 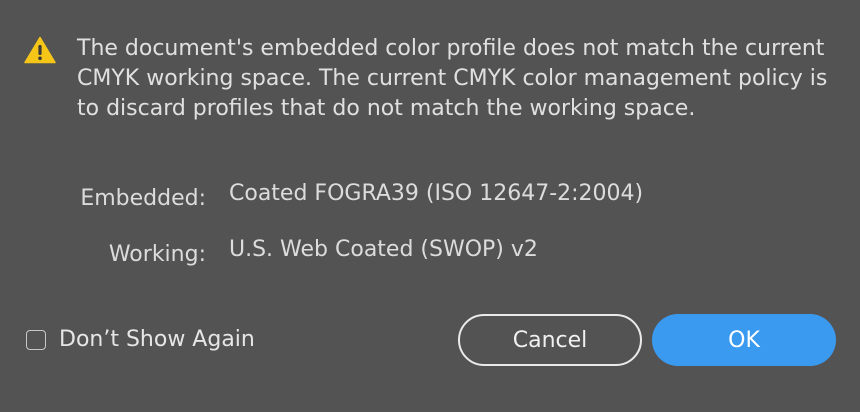 I want to click on working-profile-value: U.S. Web Coated (SWOP) v2, so click(x=383, y=249).